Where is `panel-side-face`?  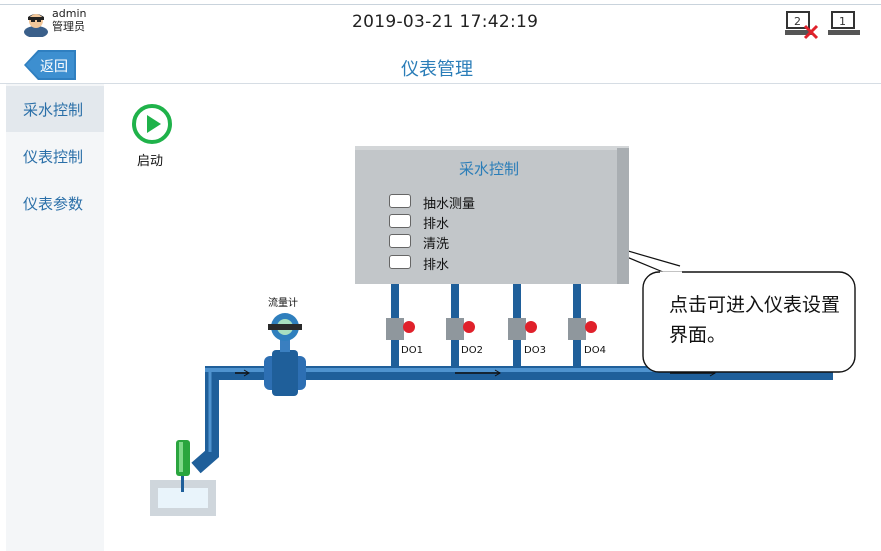 panel-side-face is located at coordinates (623, 216).